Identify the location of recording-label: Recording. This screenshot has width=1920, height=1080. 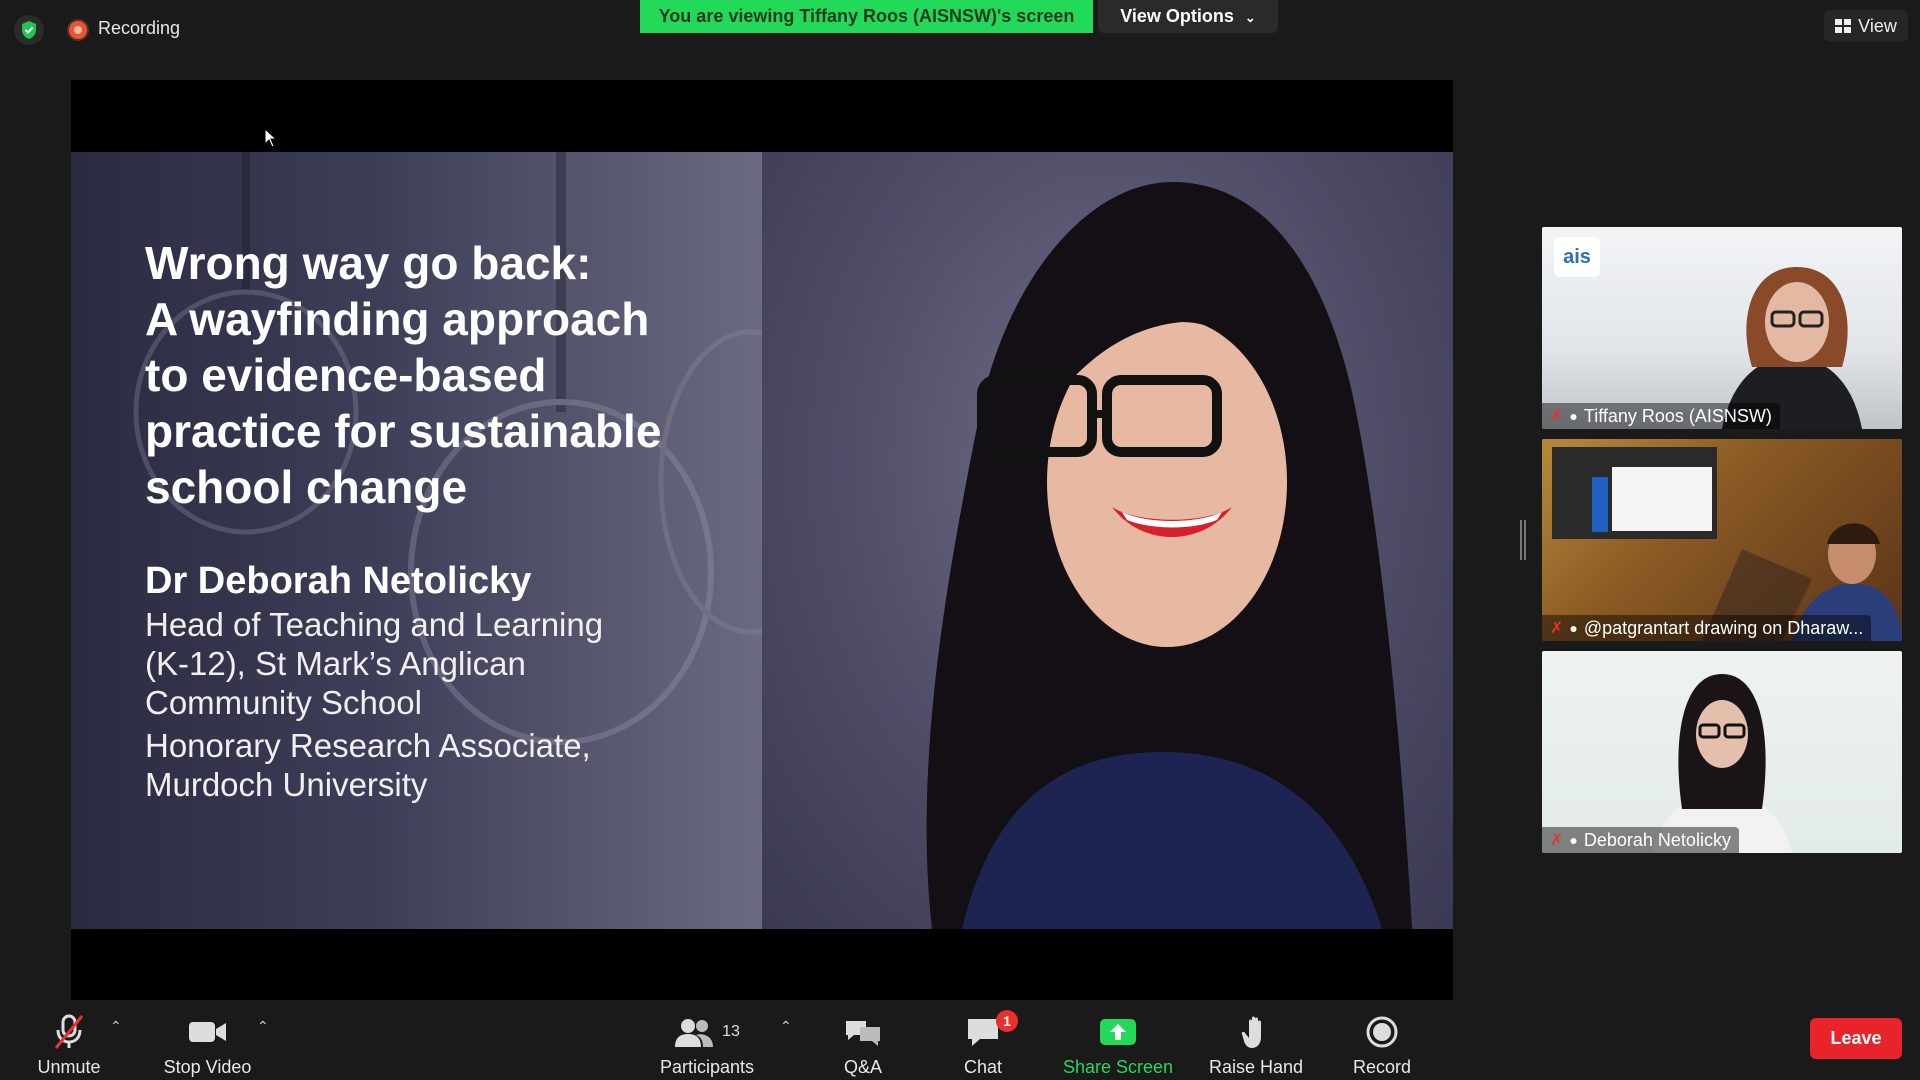
(139, 28).